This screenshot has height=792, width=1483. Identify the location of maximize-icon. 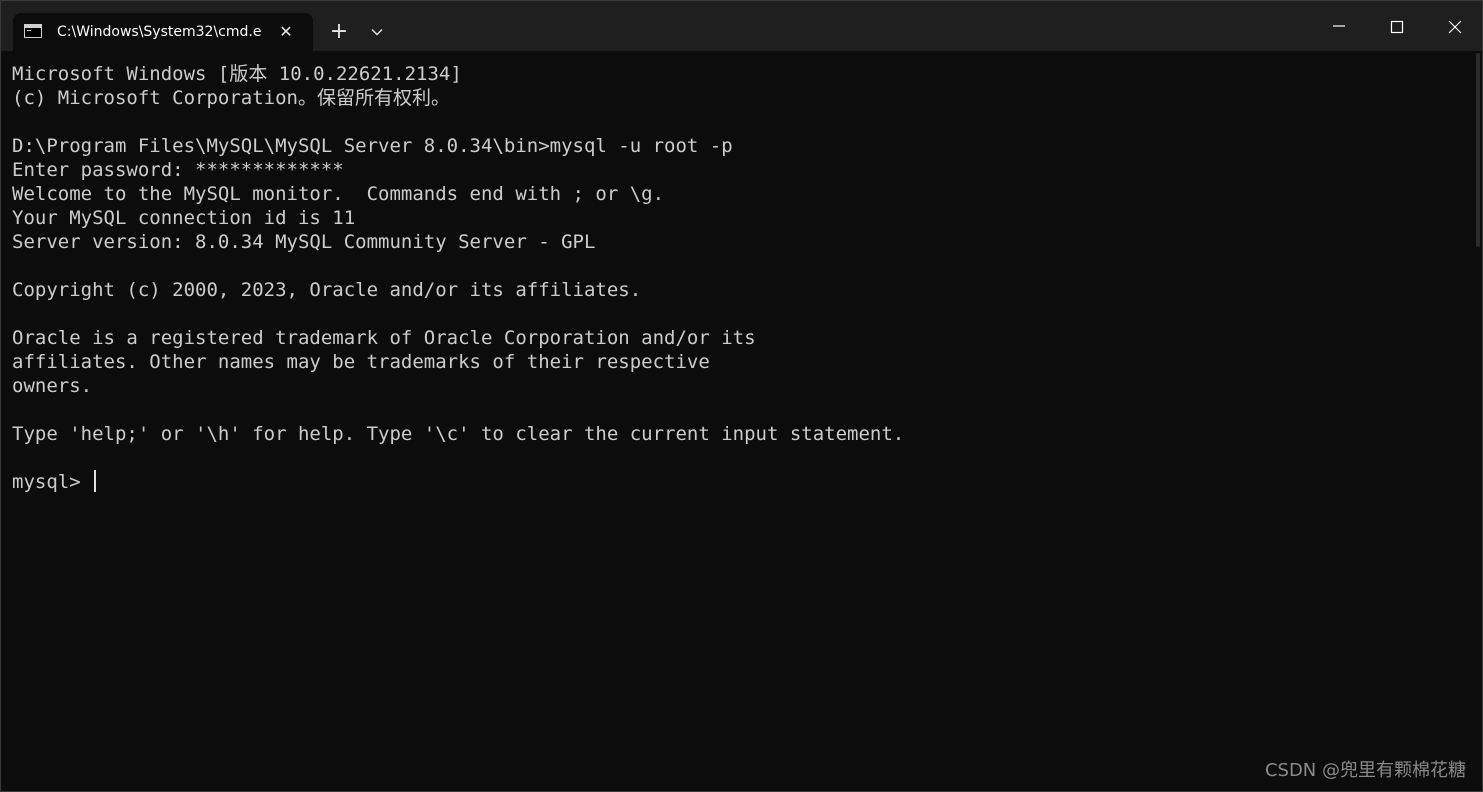
(1397, 27).